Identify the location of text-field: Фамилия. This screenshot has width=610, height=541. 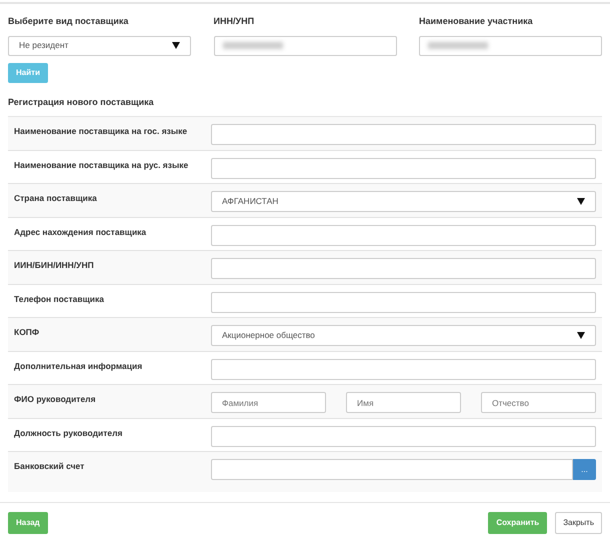
(268, 402).